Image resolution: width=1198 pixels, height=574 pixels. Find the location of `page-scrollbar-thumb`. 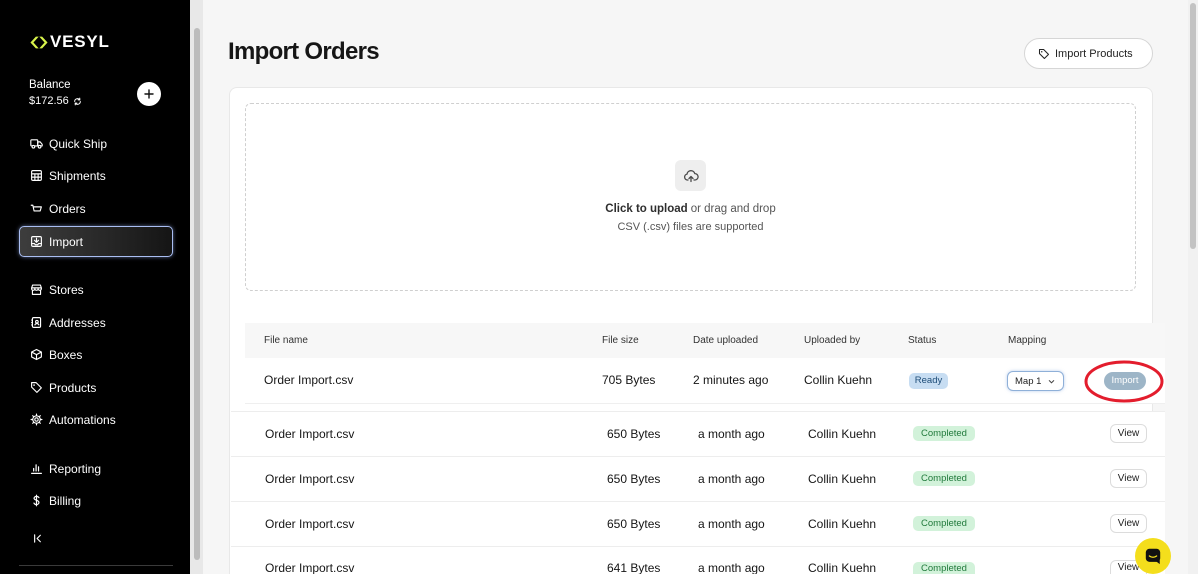

page-scrollbar-thumb is located at coordinates (1193, 126).